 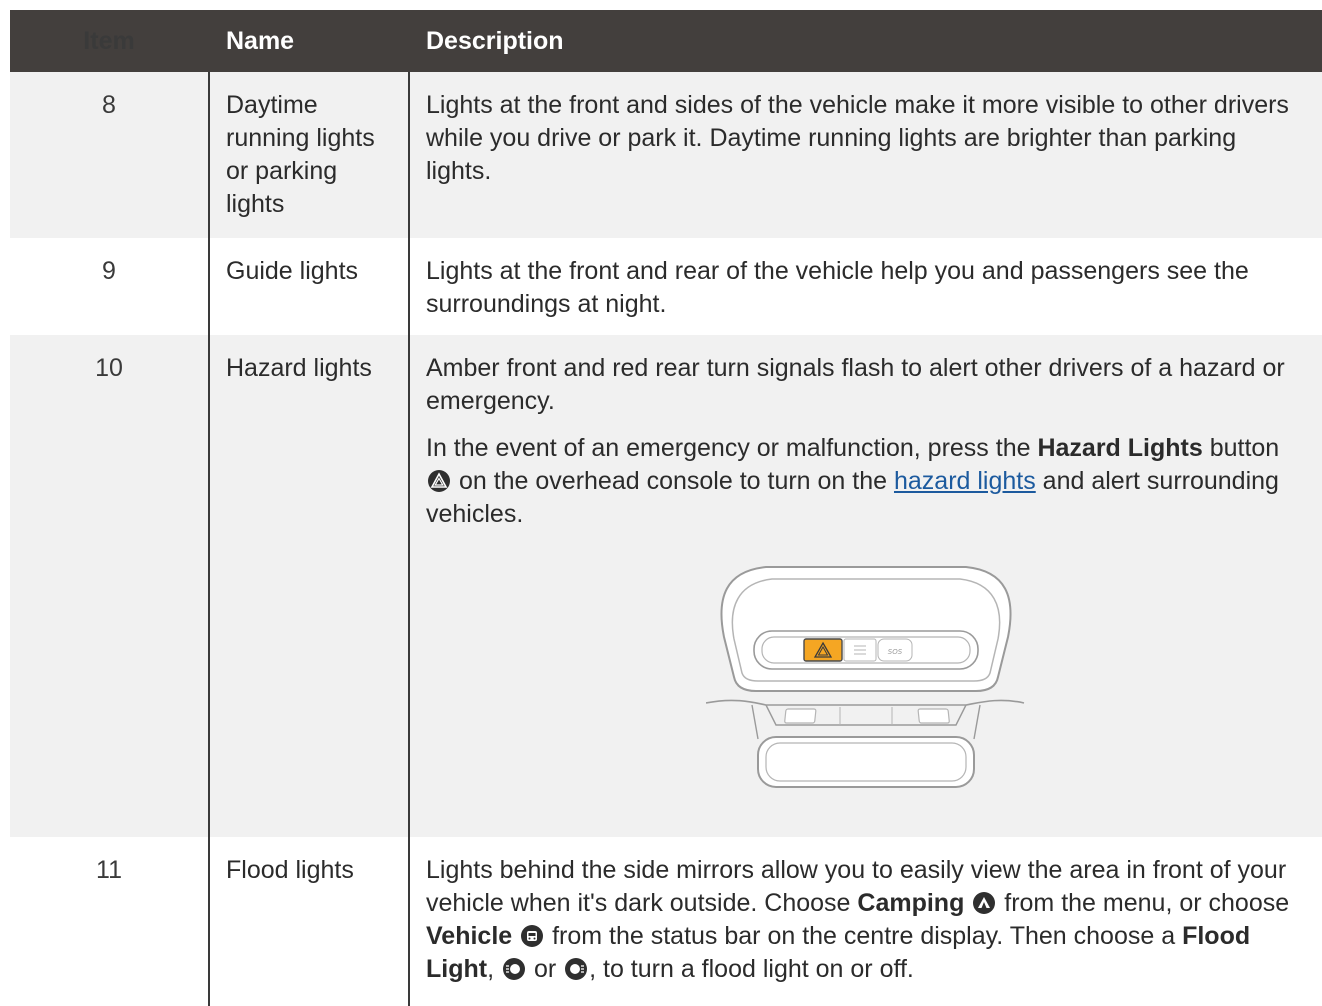 What do you see at coordinates (495, 40) in the screenshot?
I see `header-description: Description` at bounding box center [495, 40].